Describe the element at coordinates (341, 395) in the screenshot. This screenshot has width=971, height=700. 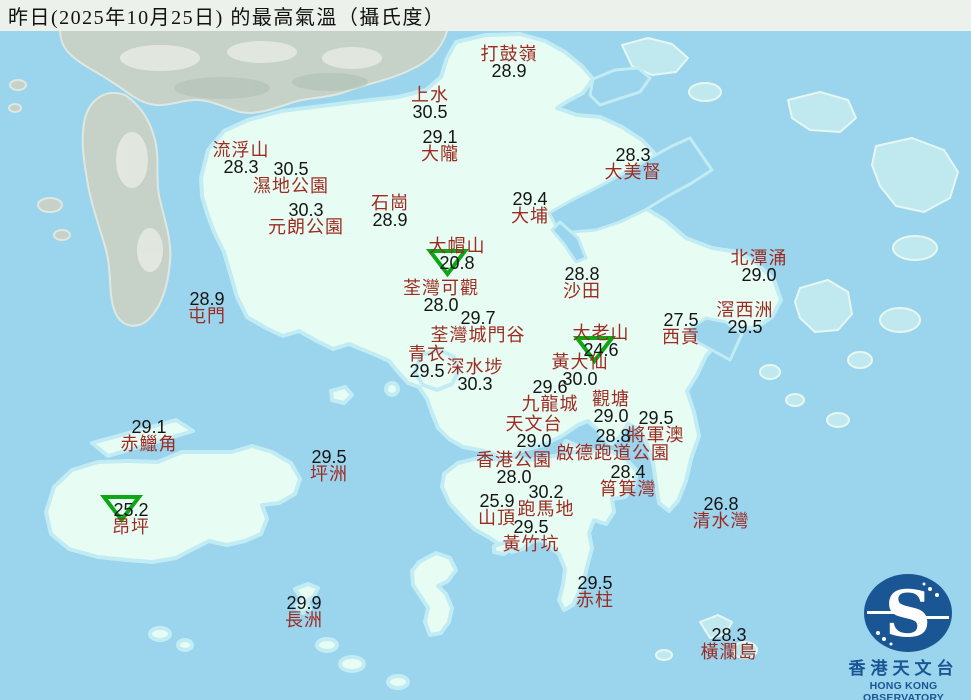
I see `peng-chau-island` at that location.